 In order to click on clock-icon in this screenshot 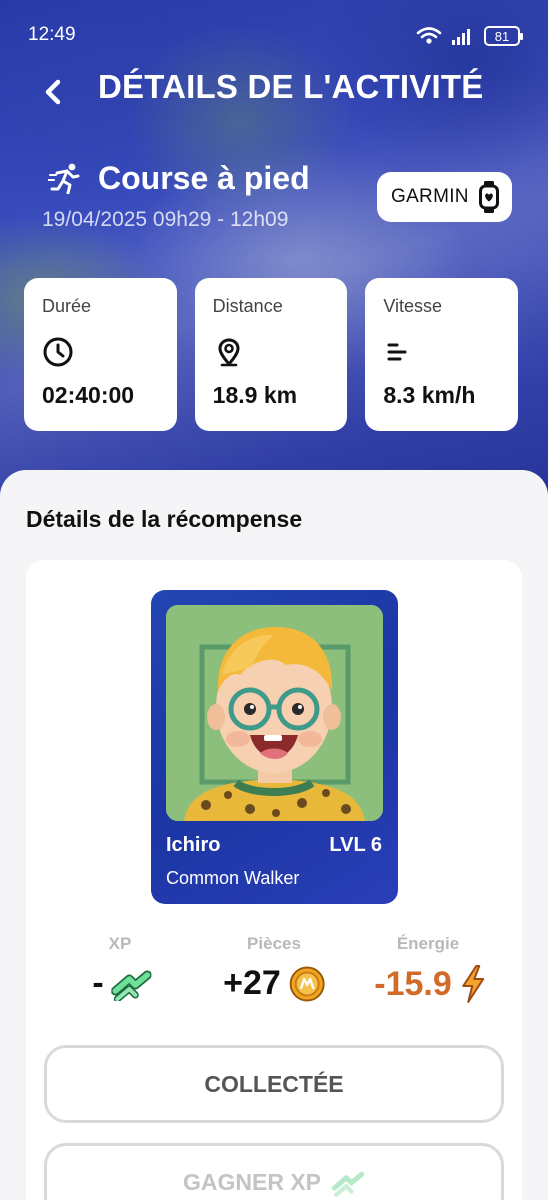, I will do `click(58, 352)`.